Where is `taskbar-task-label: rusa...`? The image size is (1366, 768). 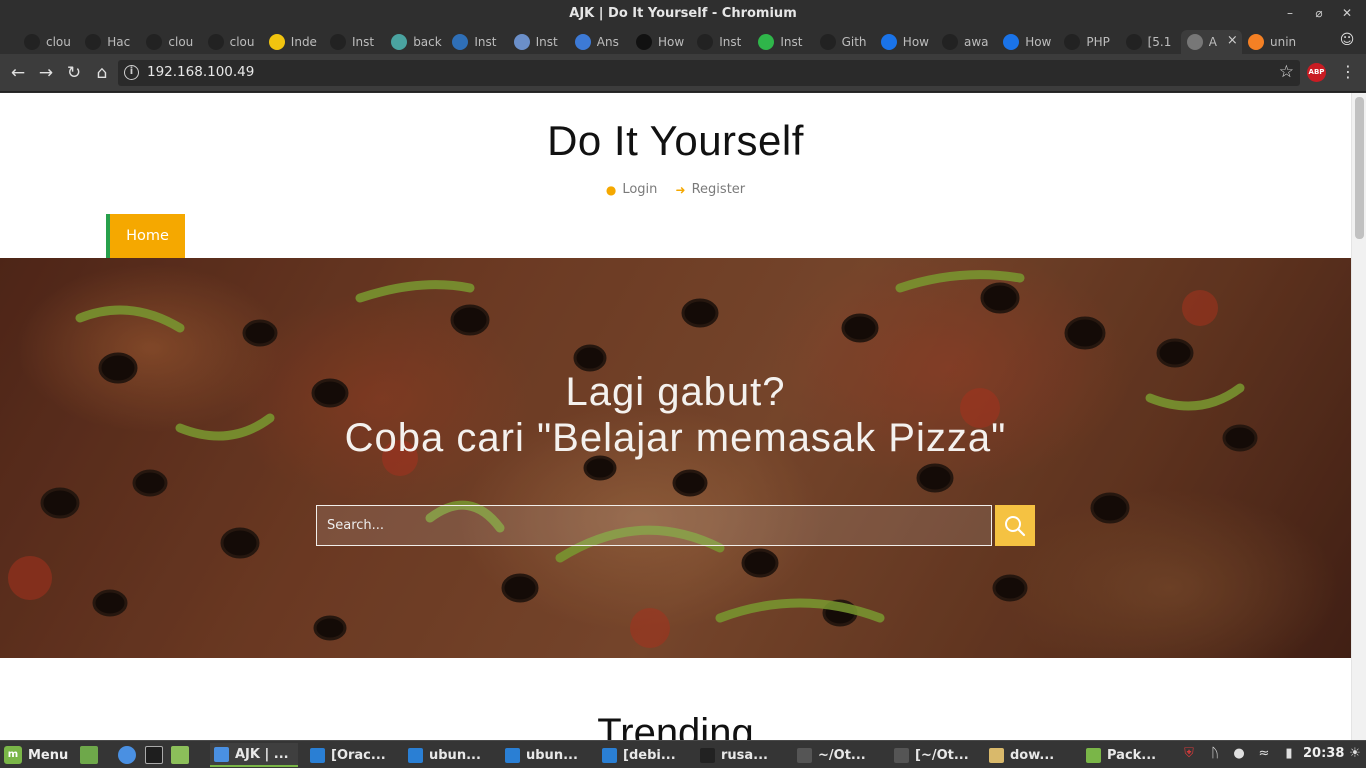
taskbar-task-label: rusa... is located at coordinates (744, 755).